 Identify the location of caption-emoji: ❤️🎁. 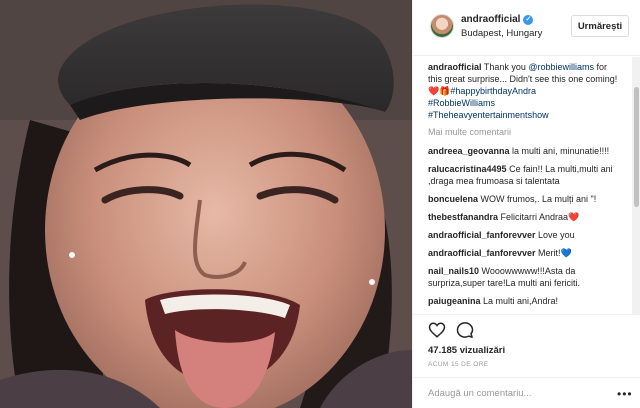
(439, 91).